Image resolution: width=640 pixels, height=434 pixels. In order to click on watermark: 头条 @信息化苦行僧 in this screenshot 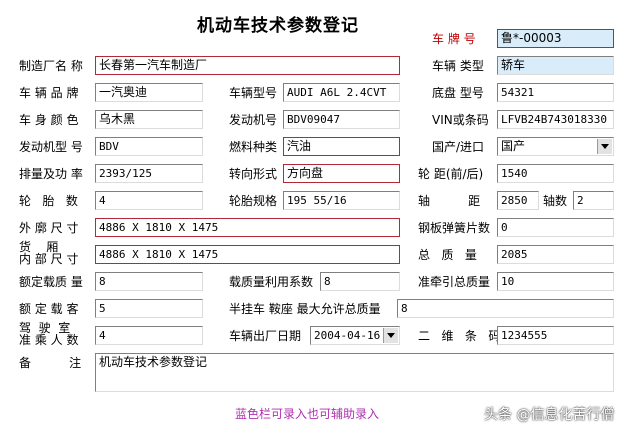, I will do `click(549, 415)`.